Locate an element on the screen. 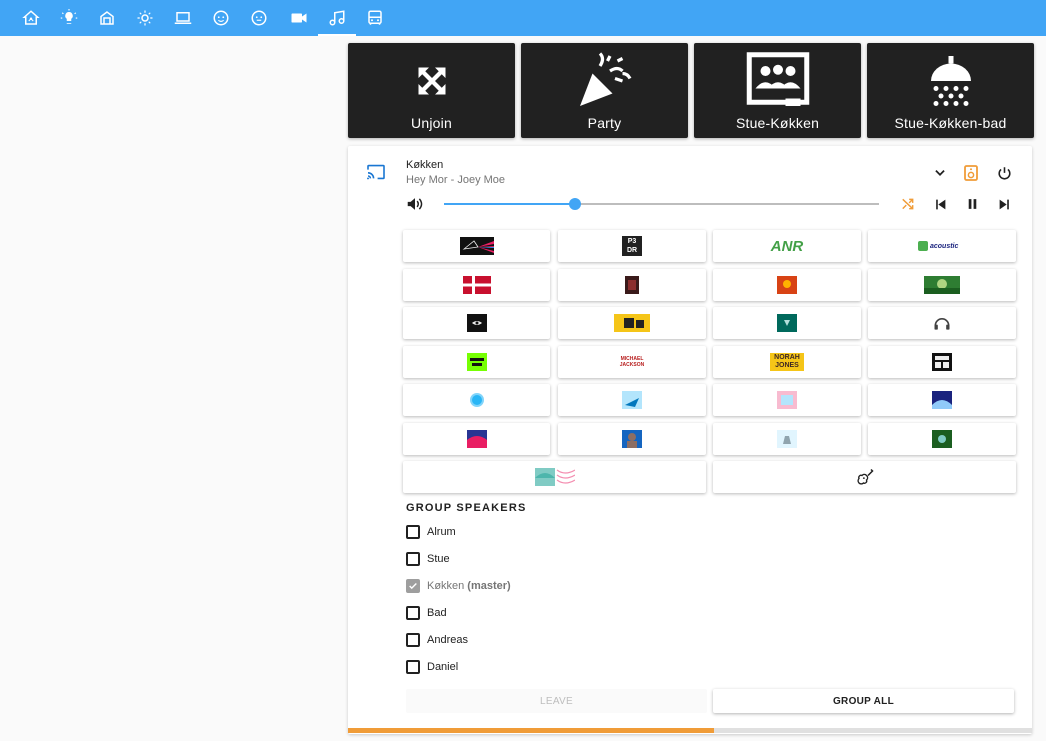 This screenshot has width=1046, height=741. favorite-album-dark-red is located at coordinates (632, 285).